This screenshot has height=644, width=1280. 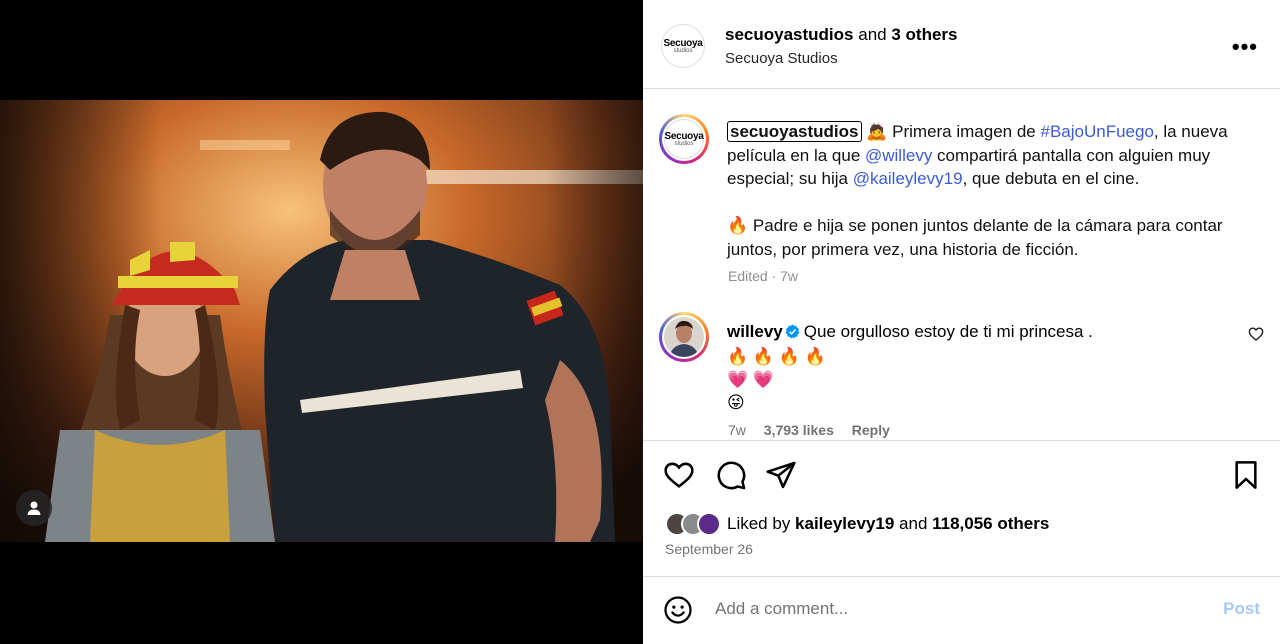 What do you see at coordinates (792, 333) in the screenshot?
I see `verified-badge-icon` at bounding box center [792, 333].